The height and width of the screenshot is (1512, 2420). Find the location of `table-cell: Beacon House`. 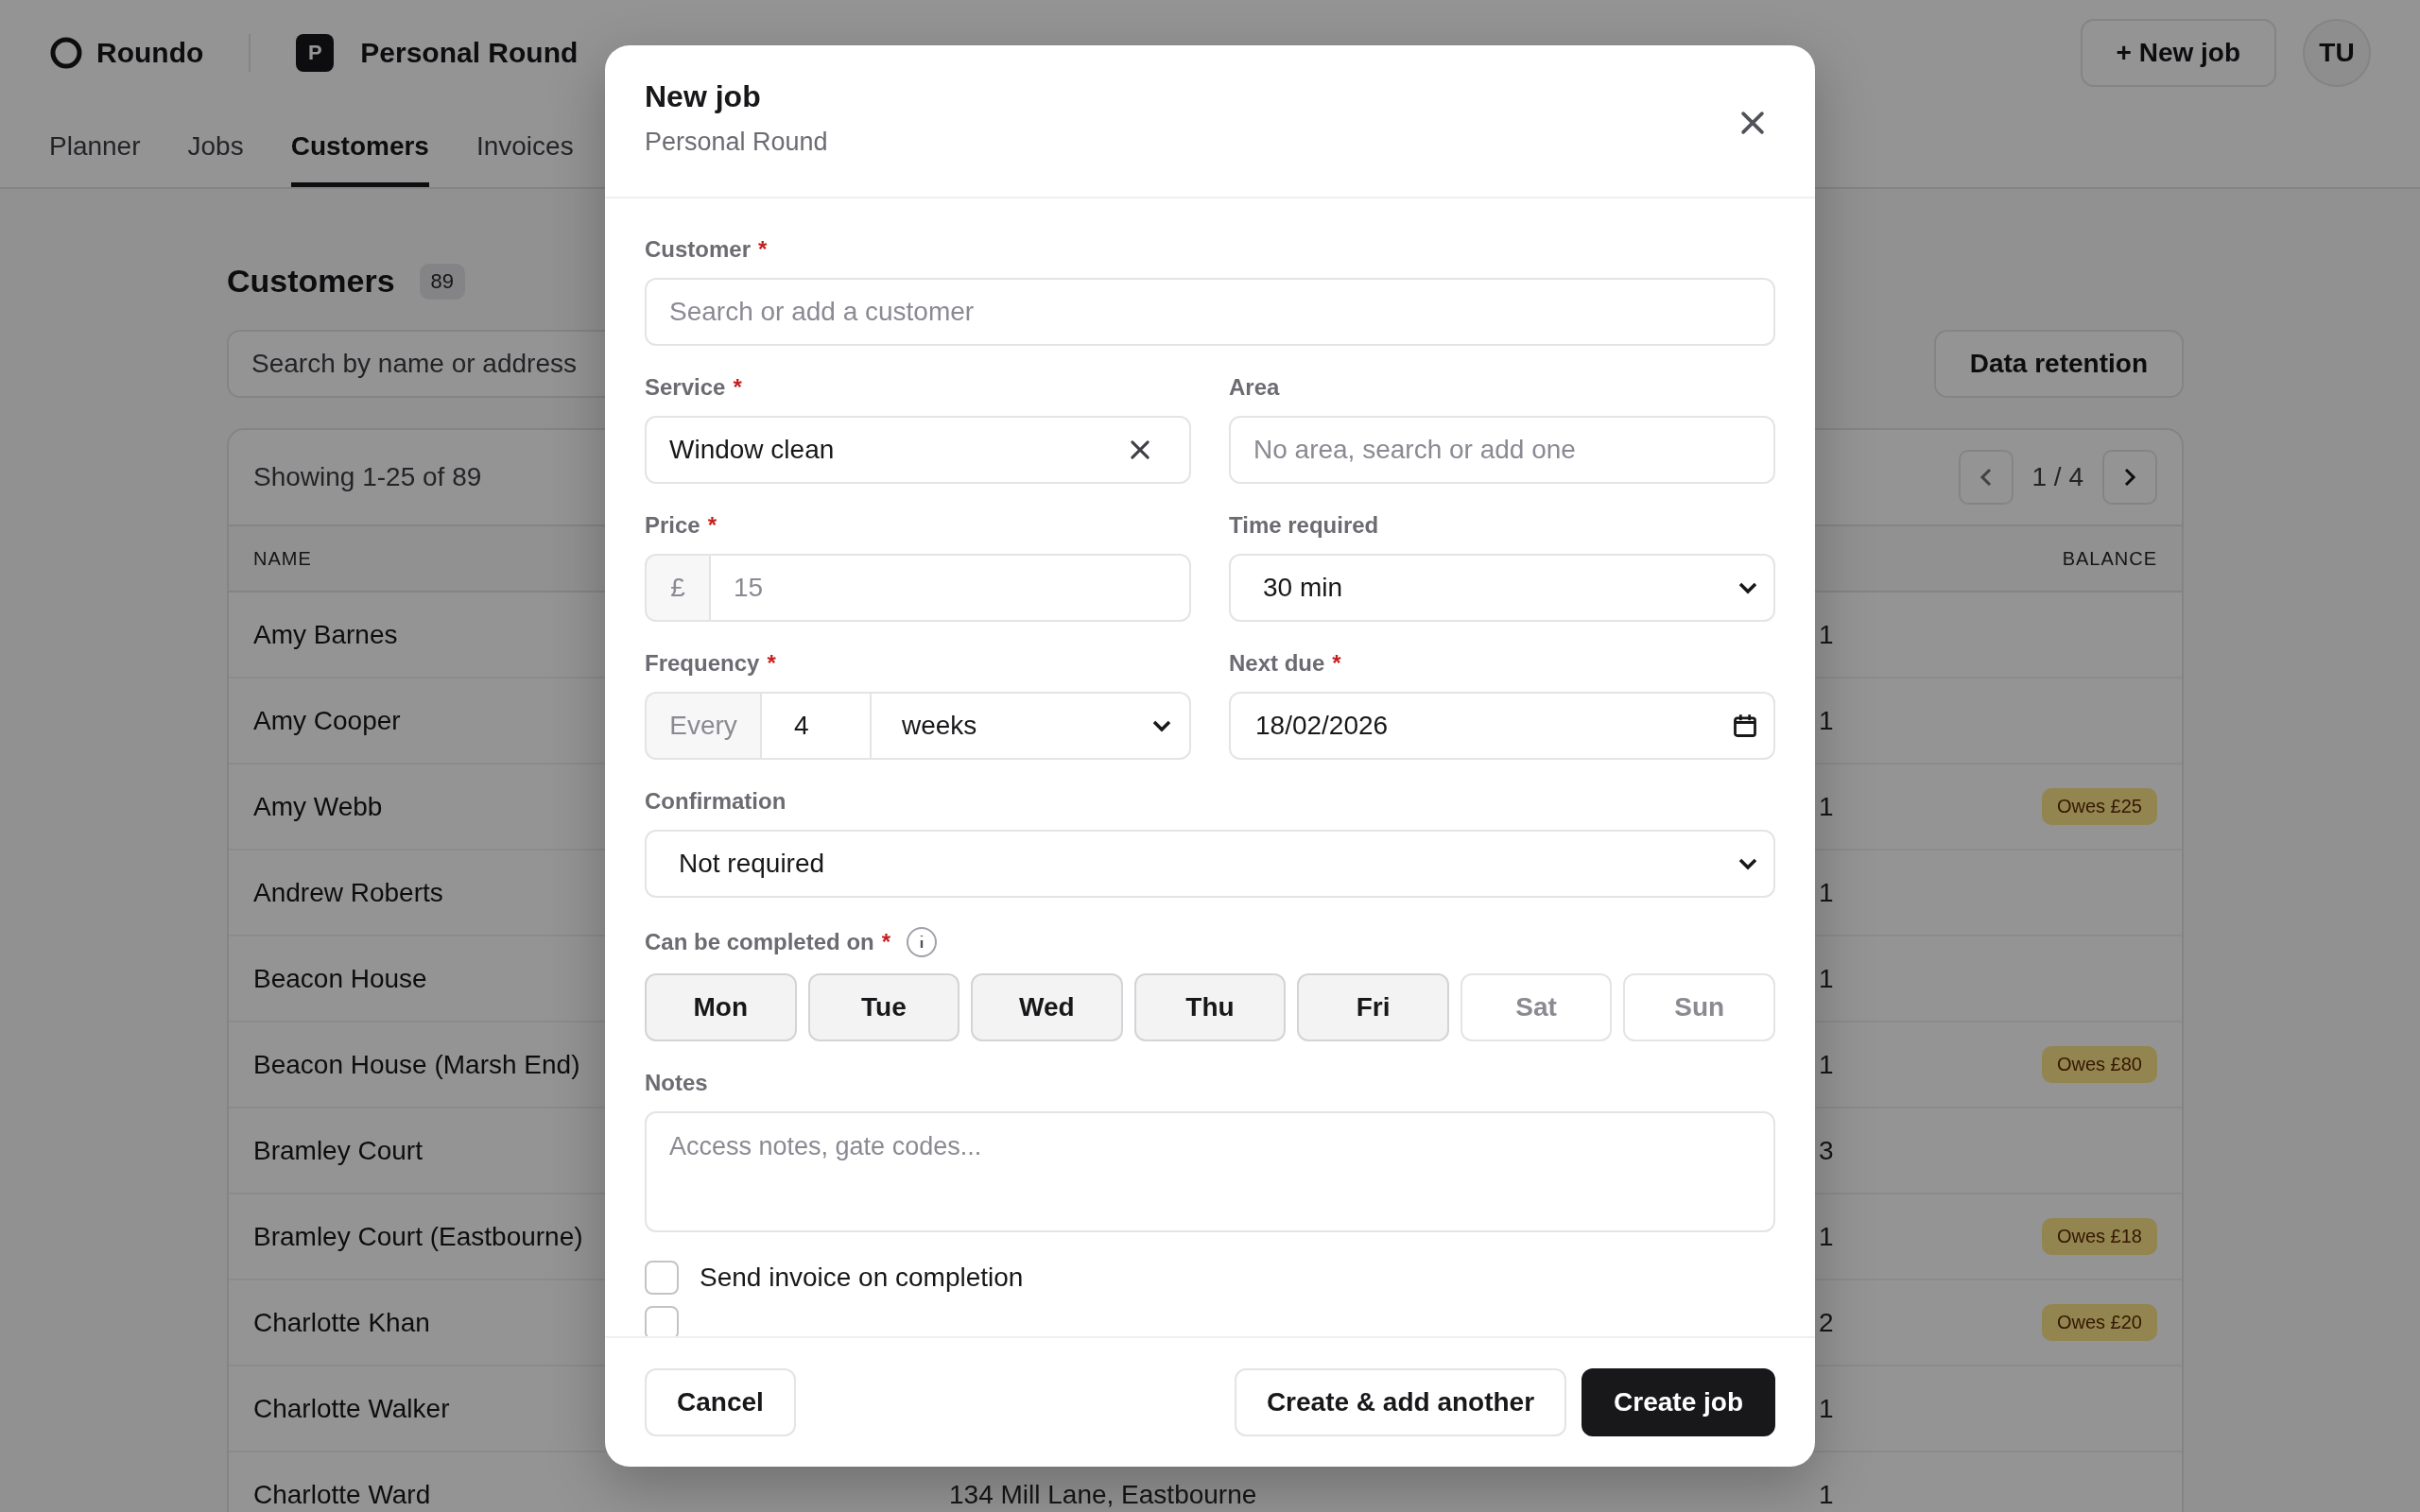

table-cell: Beacon House is located at coordinates (340, 978).